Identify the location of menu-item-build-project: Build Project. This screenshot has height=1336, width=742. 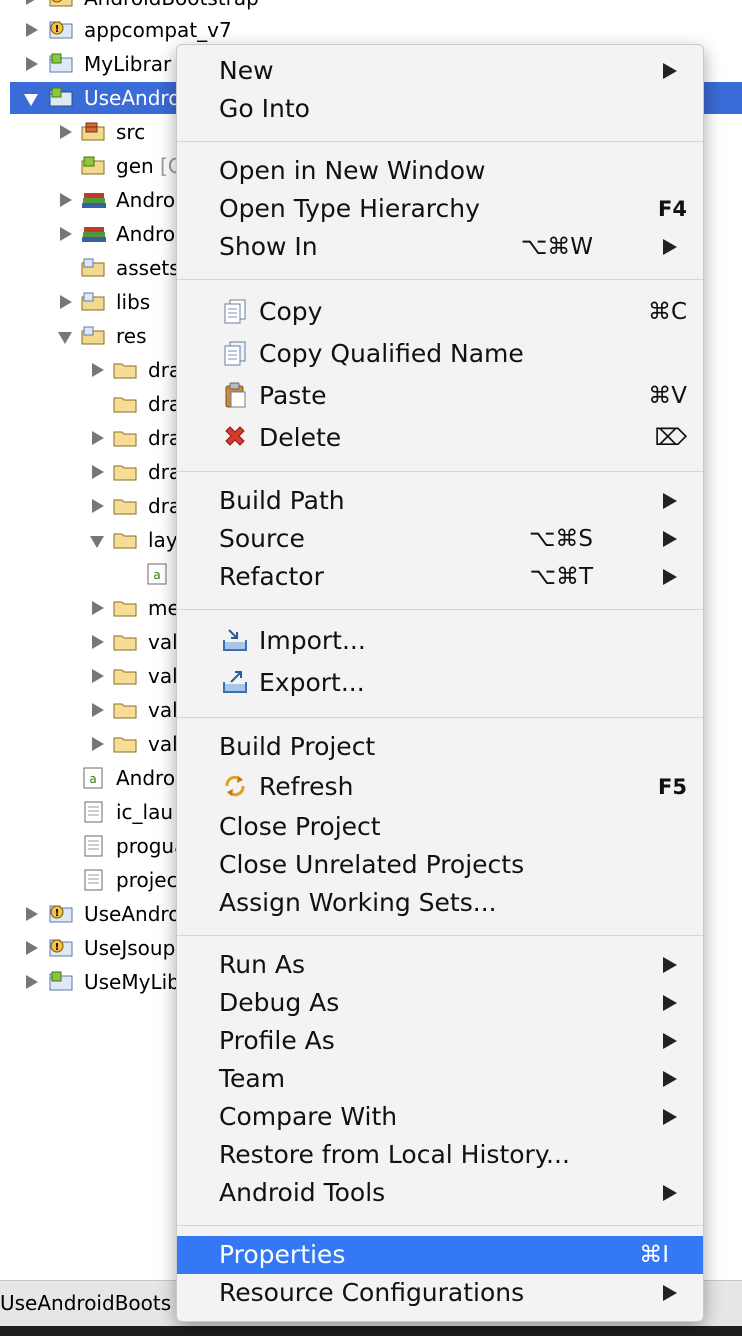
(440, 747).